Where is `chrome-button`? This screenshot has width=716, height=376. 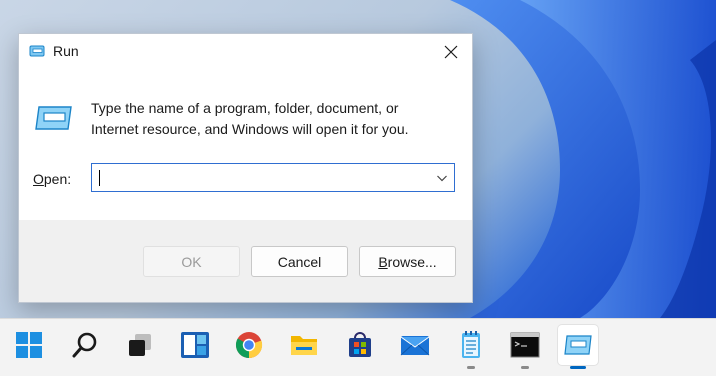
chrome-button is located at coordinates (249, 345).